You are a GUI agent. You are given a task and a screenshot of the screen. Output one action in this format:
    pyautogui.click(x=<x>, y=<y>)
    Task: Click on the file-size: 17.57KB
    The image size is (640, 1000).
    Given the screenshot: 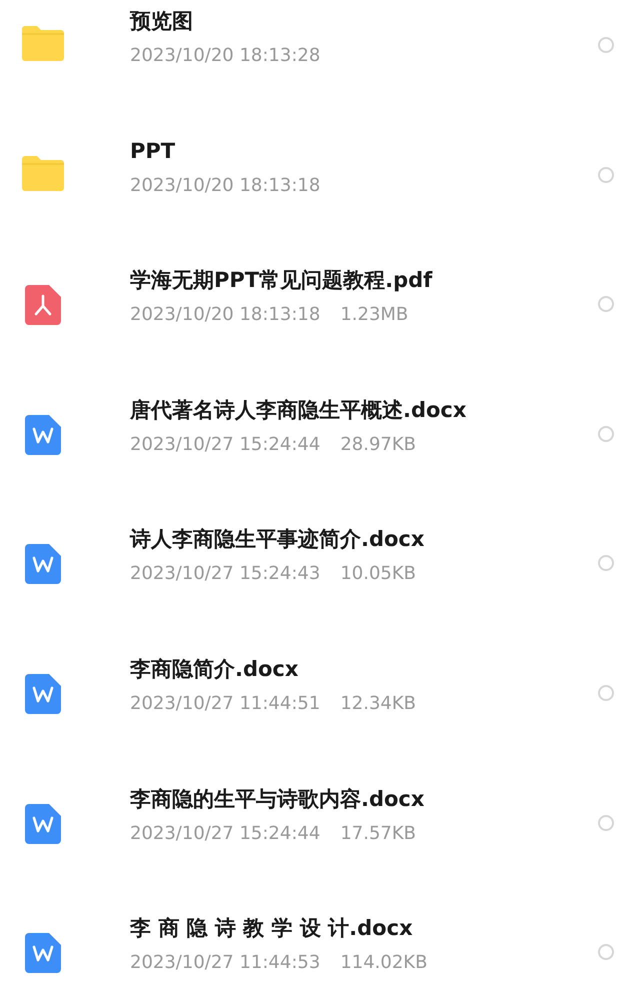 What is the action you would take?
    pyautogui.click(x=378, y=834)
    